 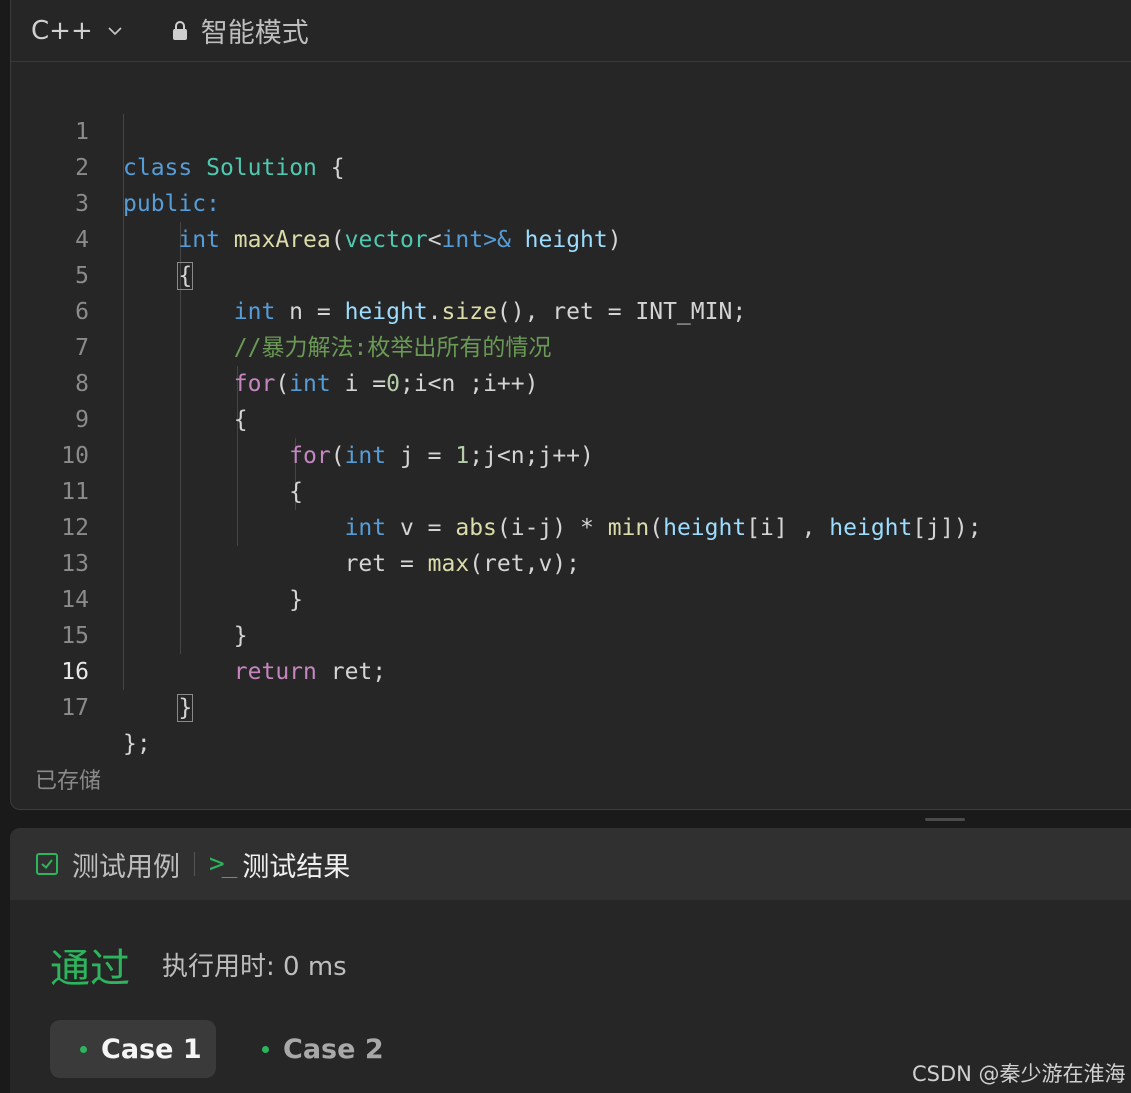 I want to click on runtime-label: 执行用时: 0 ms, so click(x=254, y=967).